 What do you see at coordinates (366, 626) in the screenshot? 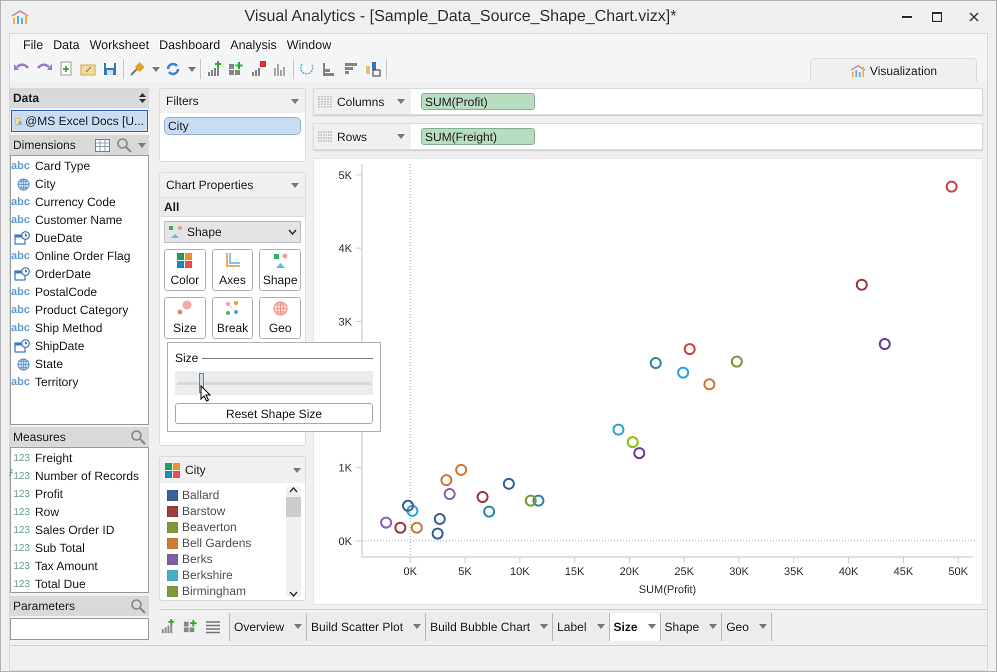
I see `sheet-tab: Build Scatter Plot` at bounding box center [366, 626].